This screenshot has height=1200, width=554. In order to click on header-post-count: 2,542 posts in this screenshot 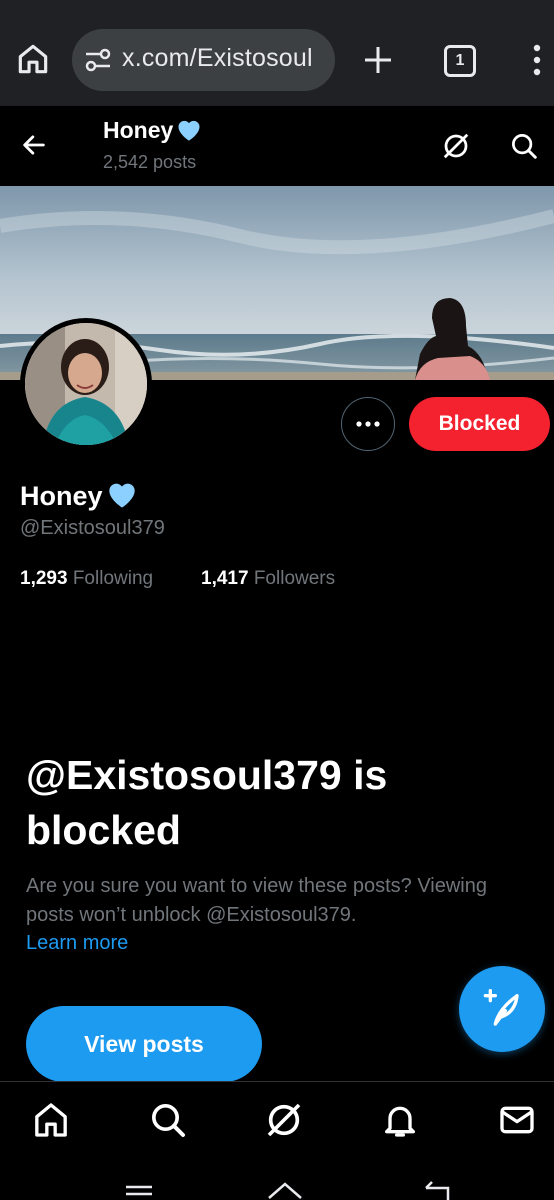, I will do `click(150, 162)`.